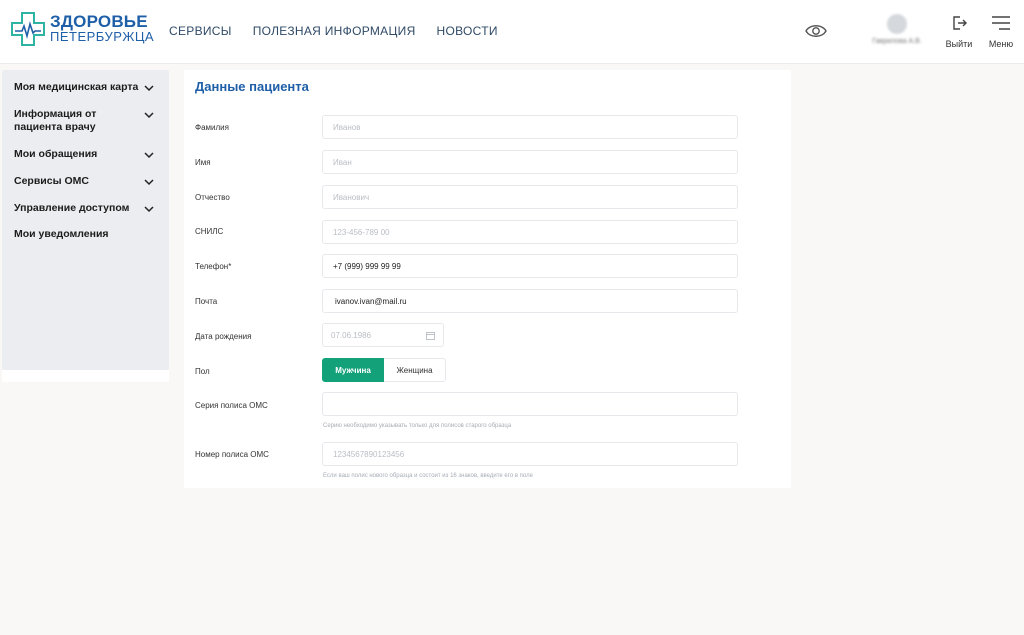 The height and width of the screenshot is (635, 1024). I want to click on patronymic-input: Иванович, so click(530, 197).